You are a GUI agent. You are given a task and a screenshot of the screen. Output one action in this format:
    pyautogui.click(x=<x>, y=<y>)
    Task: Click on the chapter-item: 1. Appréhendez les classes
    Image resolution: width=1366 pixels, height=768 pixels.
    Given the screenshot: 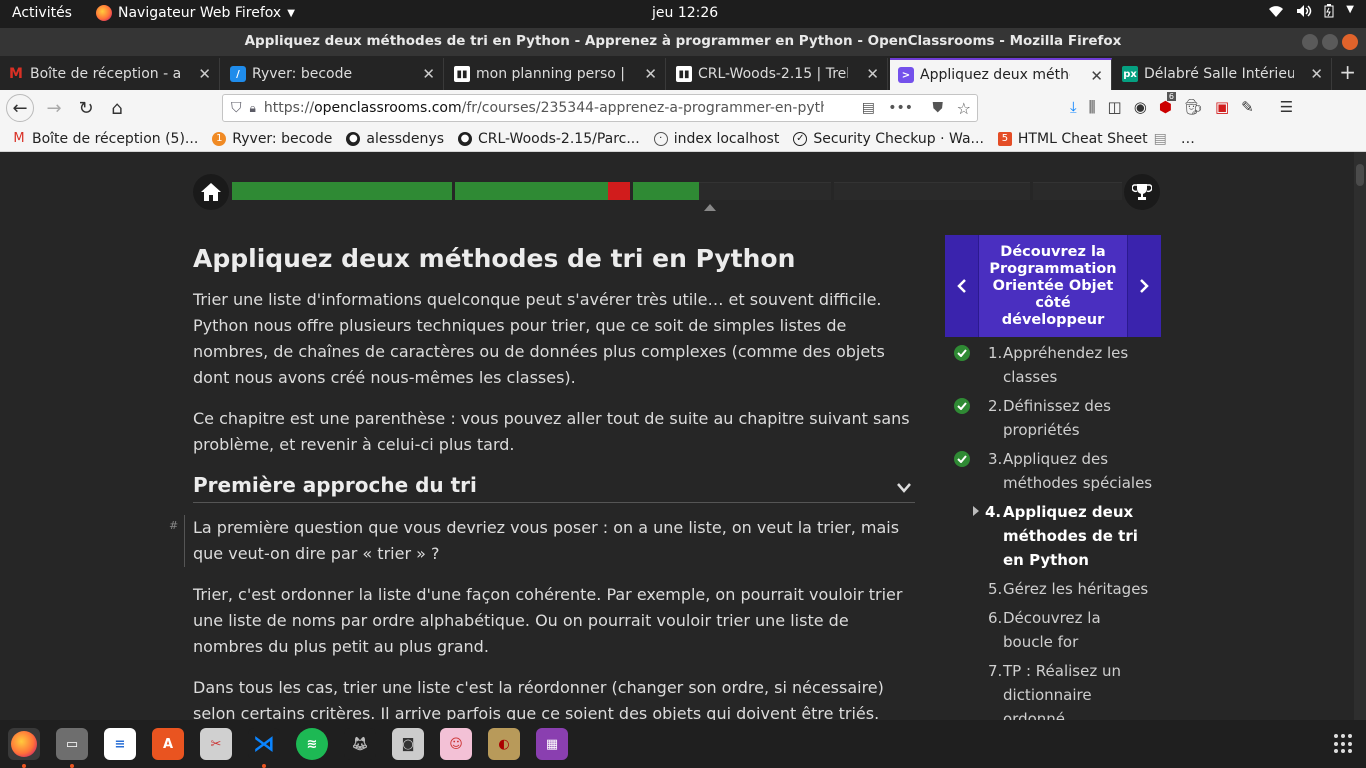 What is the action you would take?
    pyautogui.click(x=1053, y=365)
    